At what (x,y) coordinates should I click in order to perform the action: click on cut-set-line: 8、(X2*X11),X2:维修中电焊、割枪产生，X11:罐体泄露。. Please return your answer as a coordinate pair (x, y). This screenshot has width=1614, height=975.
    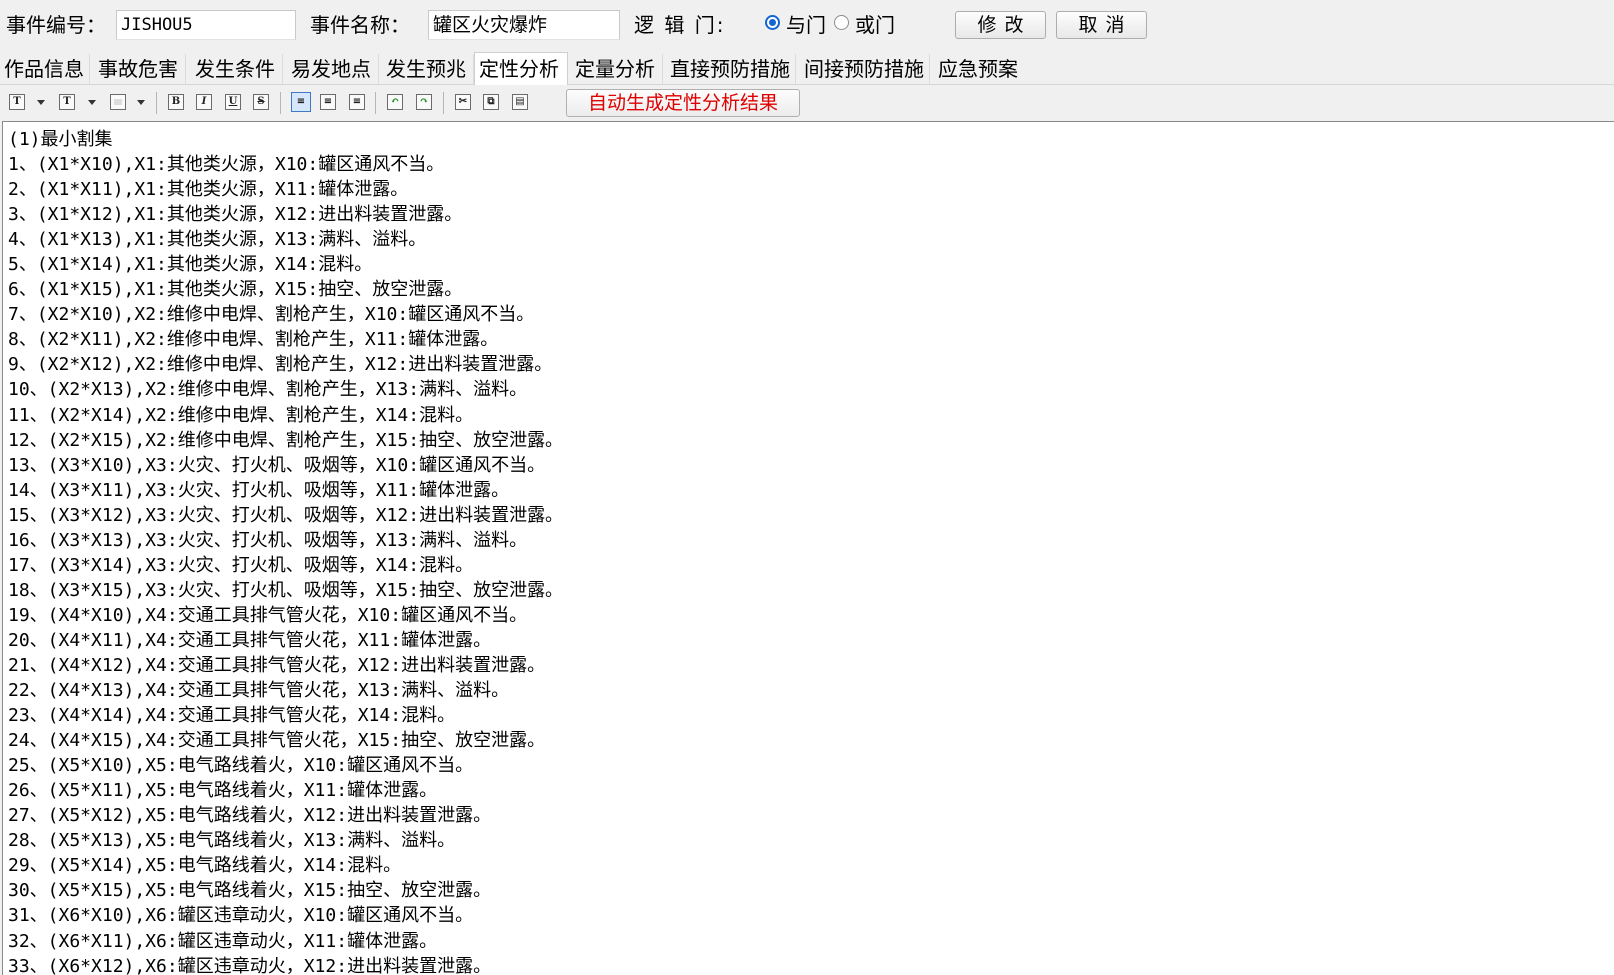
    Looking at the image, I should click on (253, 340).